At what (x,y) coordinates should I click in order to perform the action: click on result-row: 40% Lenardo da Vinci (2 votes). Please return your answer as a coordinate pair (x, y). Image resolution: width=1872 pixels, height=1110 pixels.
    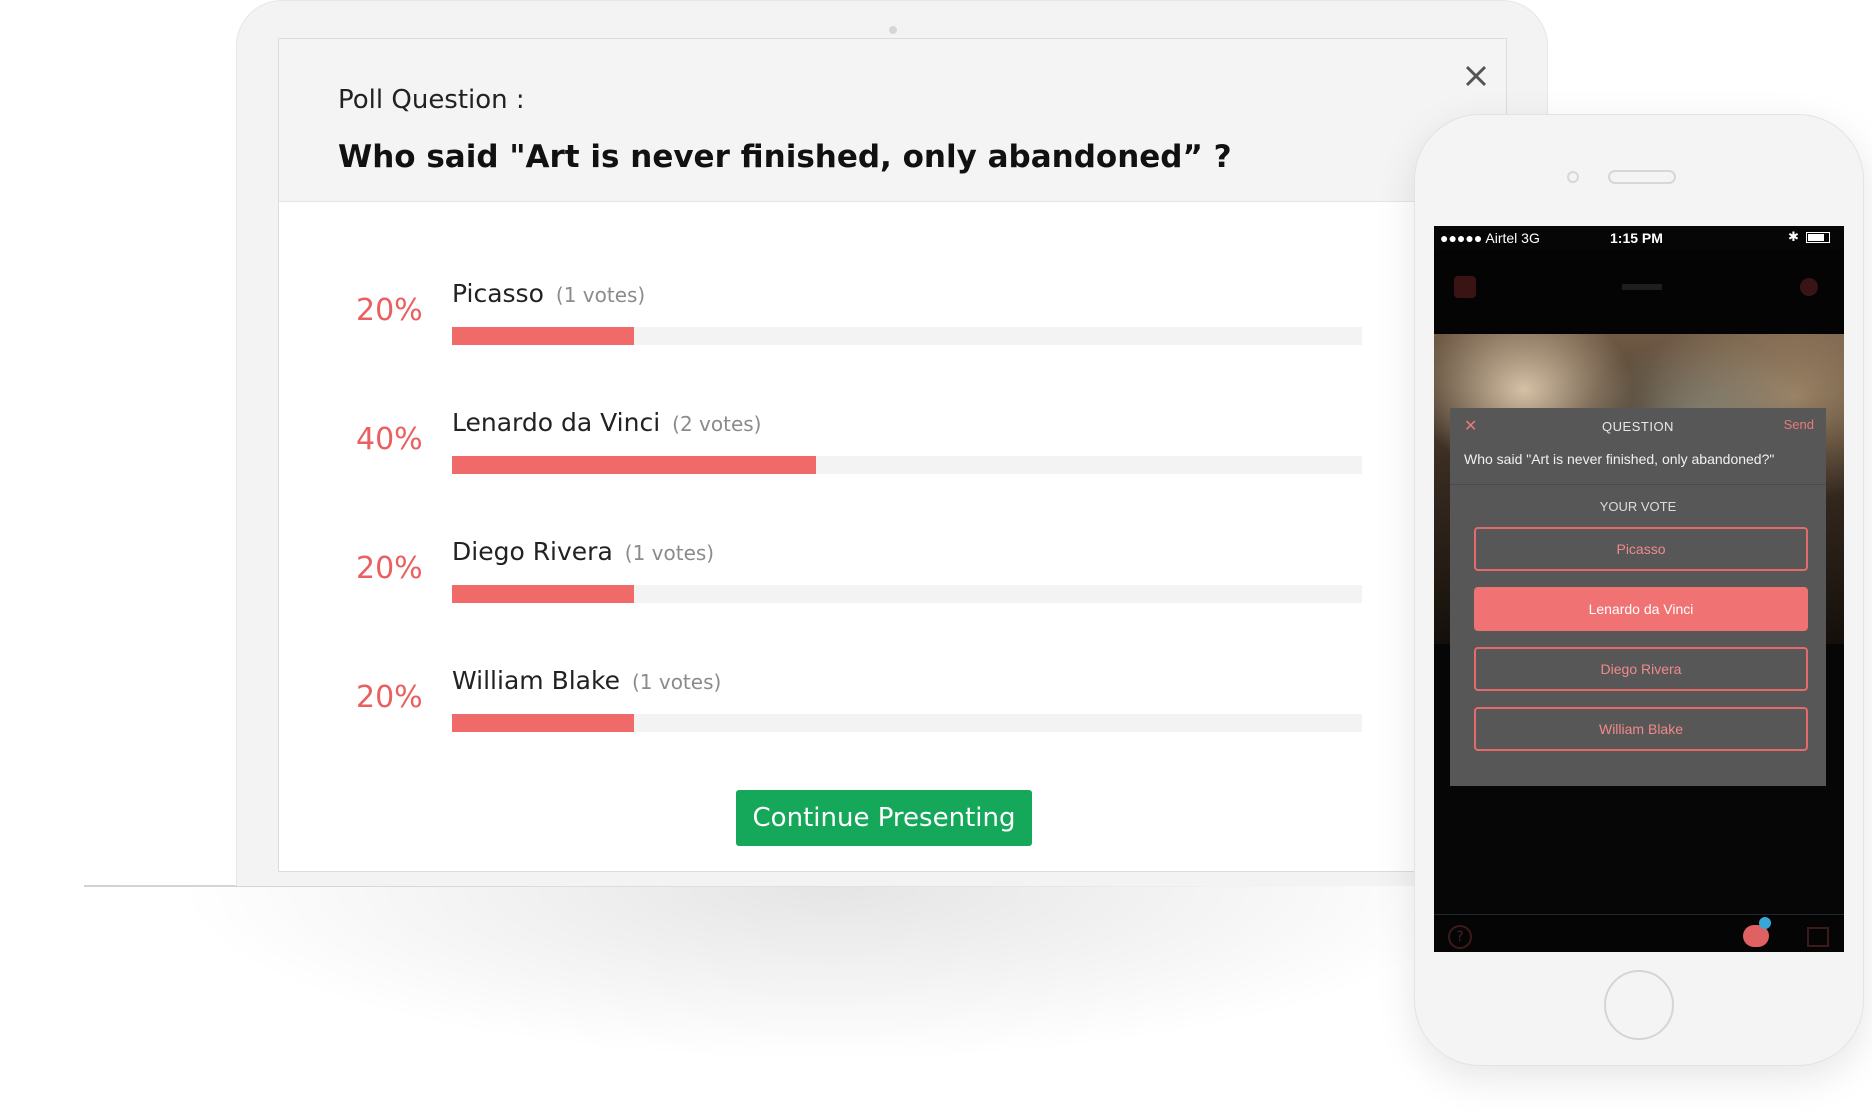
    Looking at the image, I should click on (892, 457).